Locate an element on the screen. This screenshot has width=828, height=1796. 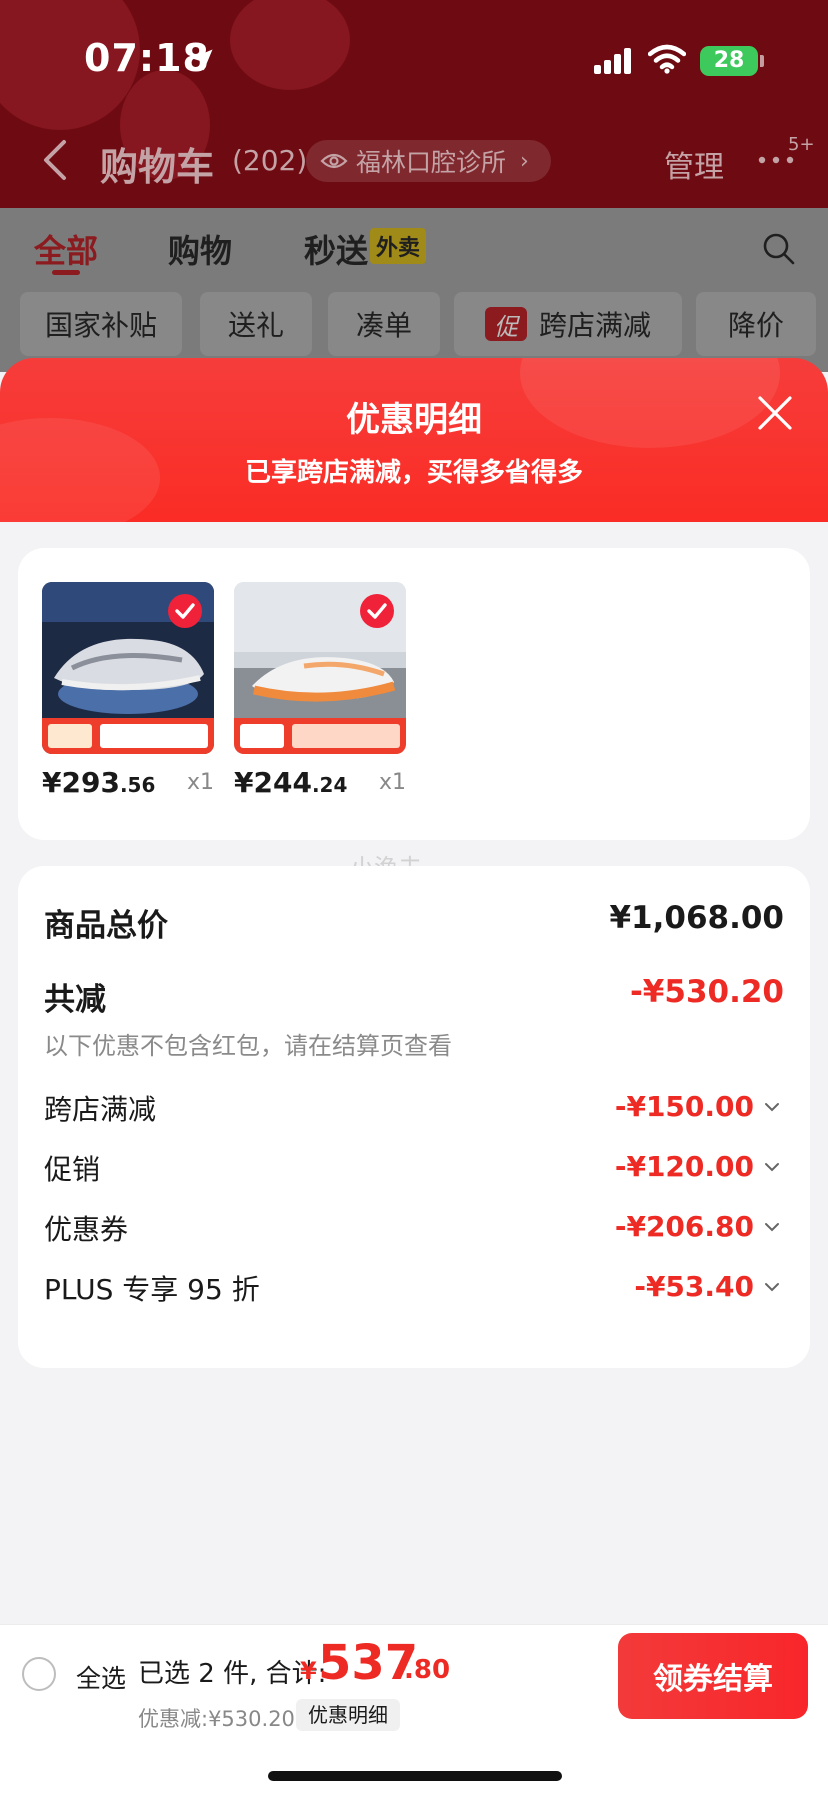
cart-nav-bar: 购物车 (202) 福林口腔诊所 › 管理 5+ is located at coordinates (414, 161).